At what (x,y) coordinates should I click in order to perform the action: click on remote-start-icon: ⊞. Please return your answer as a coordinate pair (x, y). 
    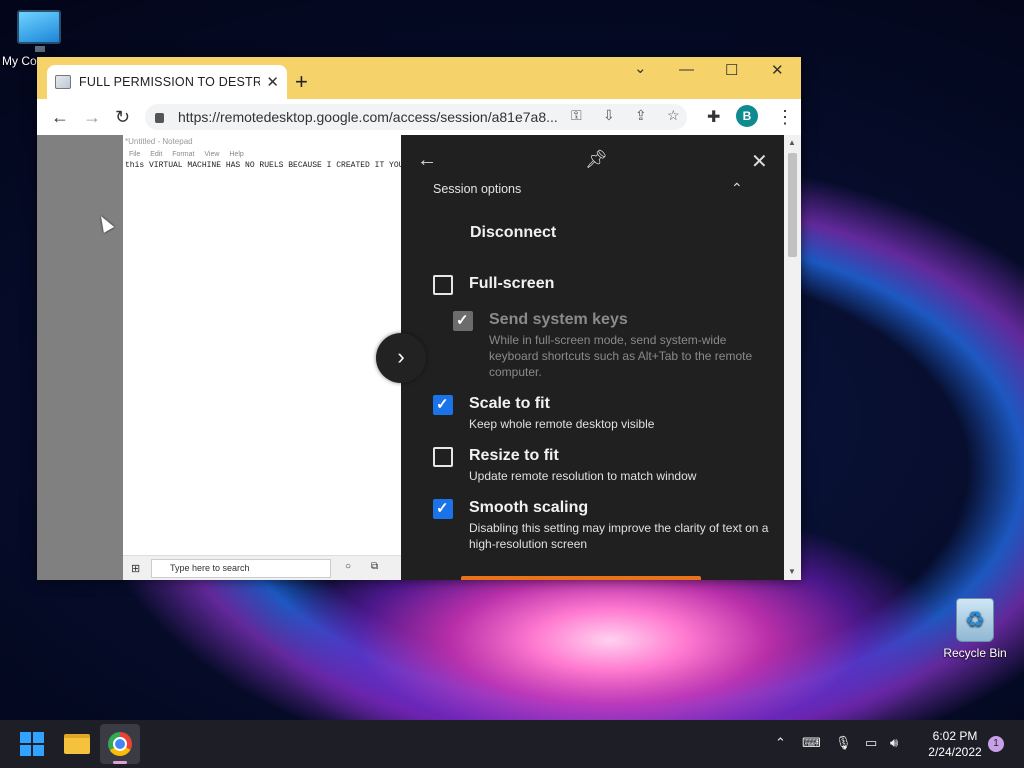
    Looking at the image, I should click on (135, 568).